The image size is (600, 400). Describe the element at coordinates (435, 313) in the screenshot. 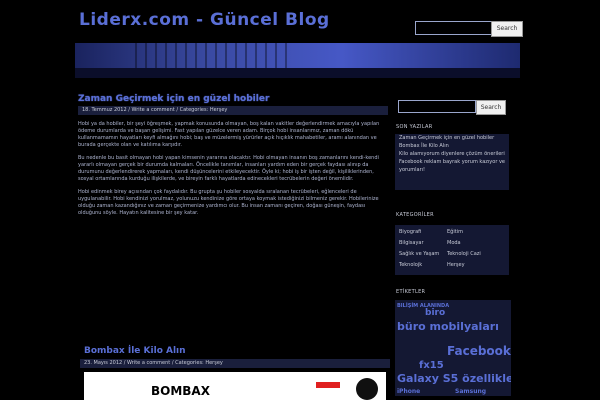

I see `tag-link: biro` at that location.